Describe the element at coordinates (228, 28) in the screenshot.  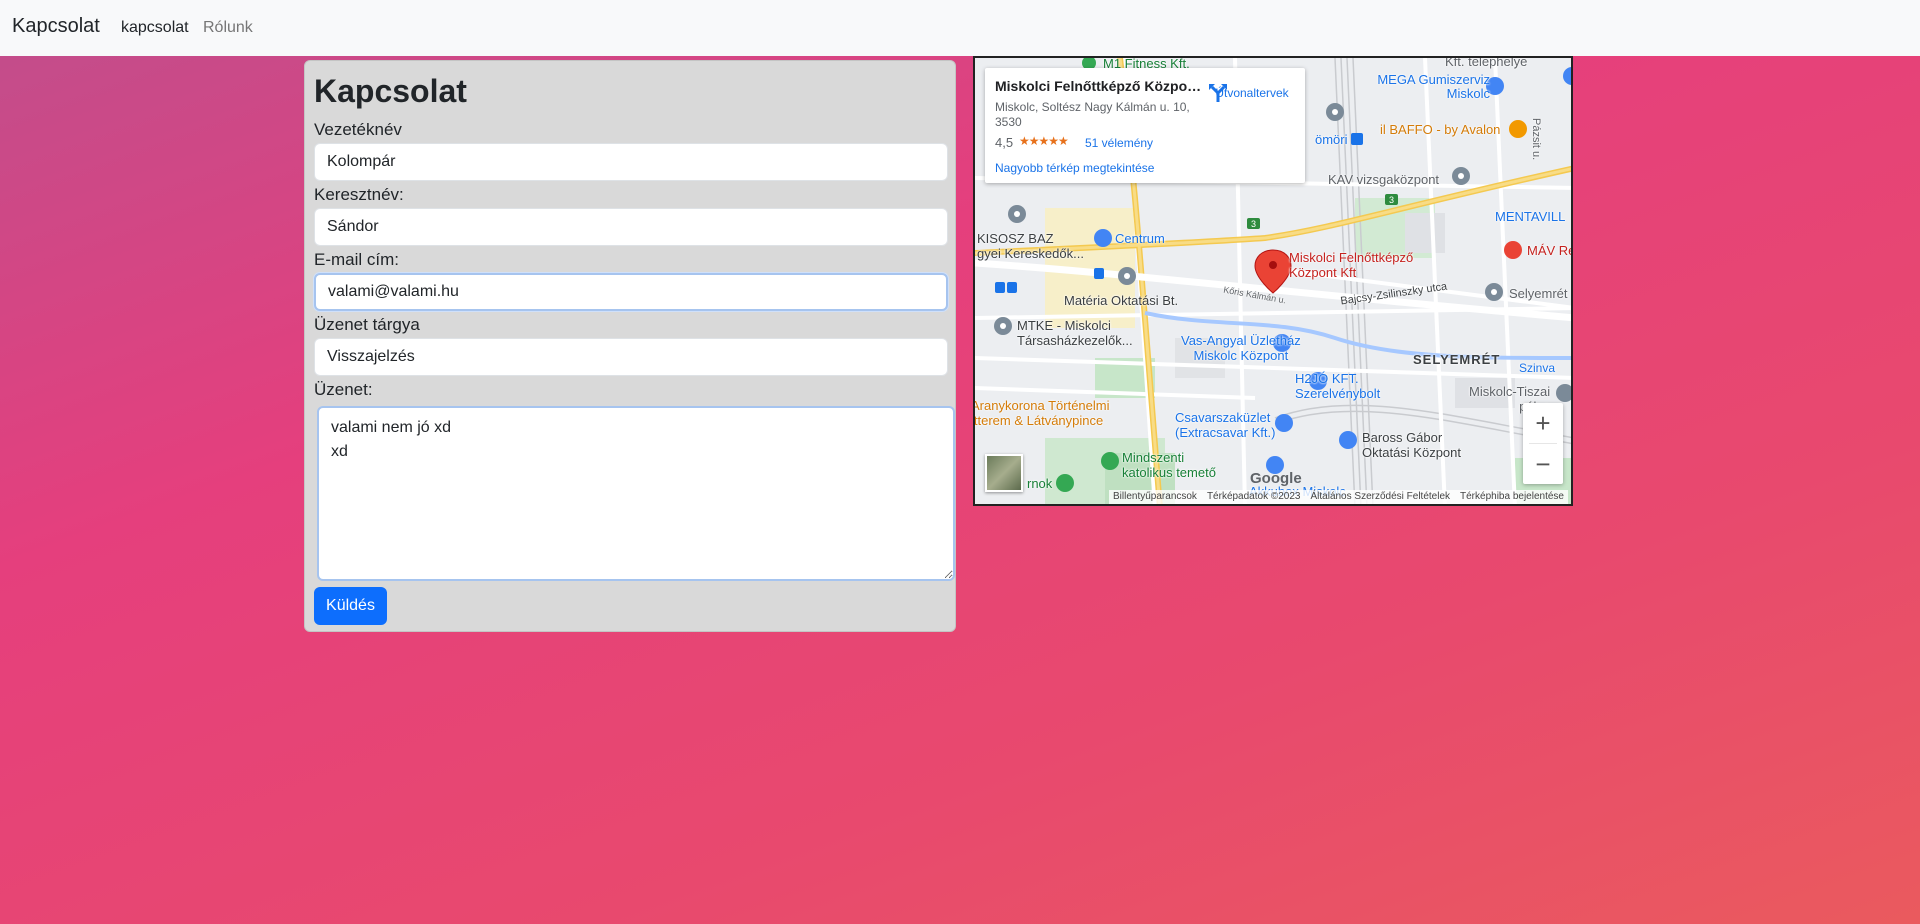
I see `nav-link-rolunk: Rólunk` at that location.